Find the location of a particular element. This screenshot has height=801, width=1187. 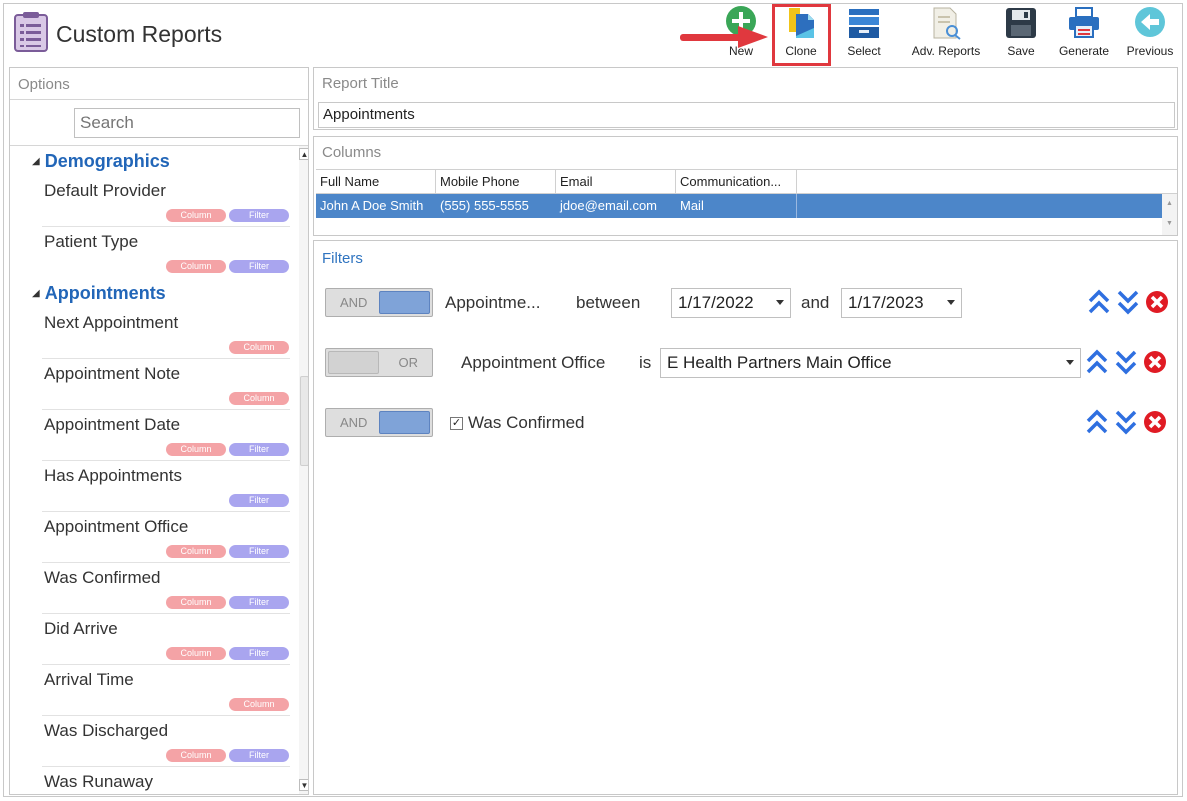

adv-reports-button: Adv. Reports is located at coordinates (946, 35).